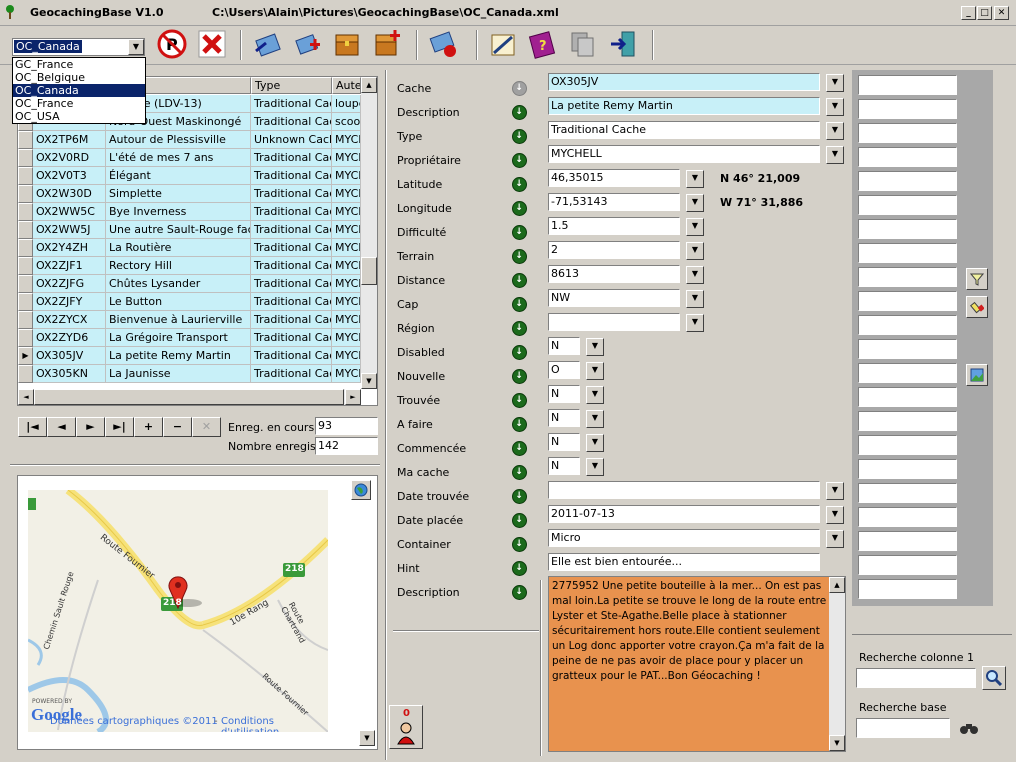 Image resolution: width=1016 pixels, height=762 pixels. What do you see at coordinates (178, 338) in the screenshot?
I see `cell-description: La Grégoire Transport` at bounding box center [178, 338].